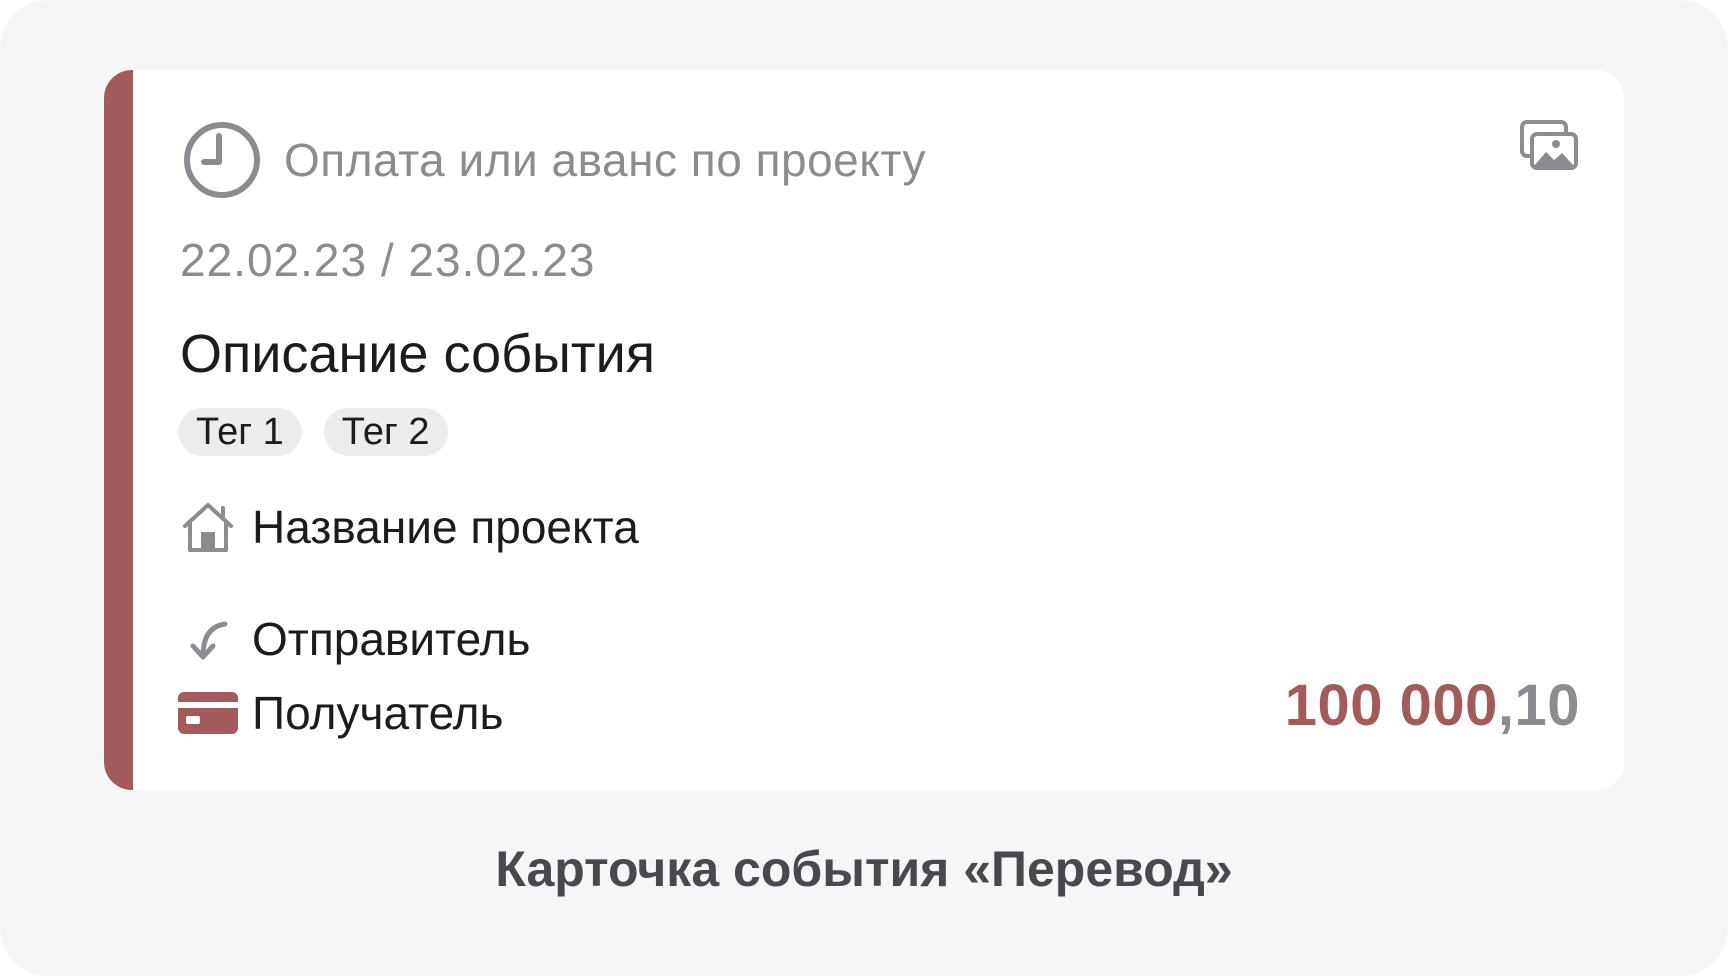 This screenshot has height=976, width=1728. What do you see at coordinates (605, 160) in the screenshot?
I see `event-status-text: Оплата или аванс по проекту` at bounding box center [605, 160].